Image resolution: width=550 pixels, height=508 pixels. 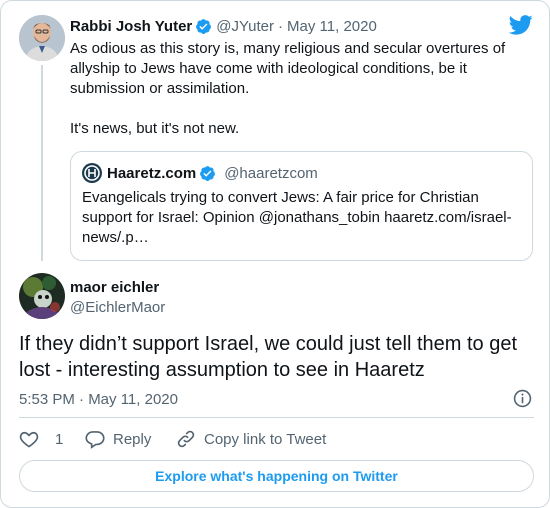 What do you see at coordinates (276, 417) in the screenshot?
I see `divider` at bounding box center [276, 417].